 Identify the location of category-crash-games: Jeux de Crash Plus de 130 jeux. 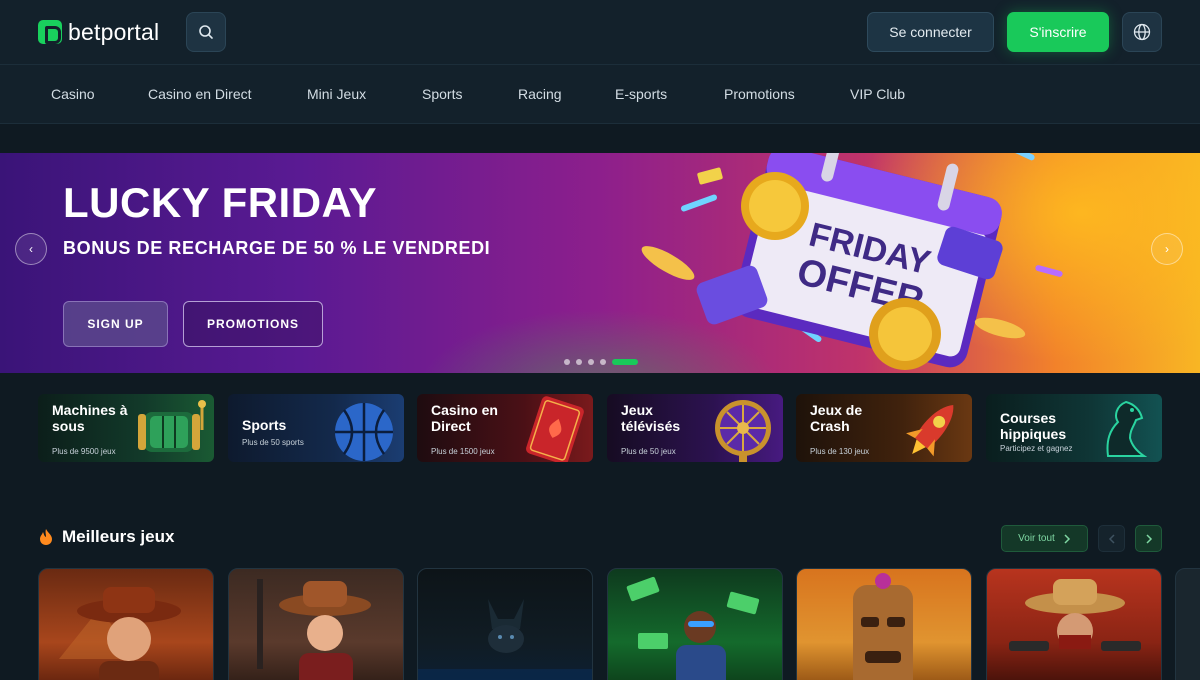
(884, 428).